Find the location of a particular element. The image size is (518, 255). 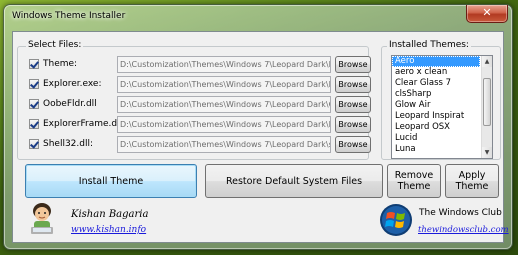

install-theme-button: Install Theme is located at coordinates (111, 181).